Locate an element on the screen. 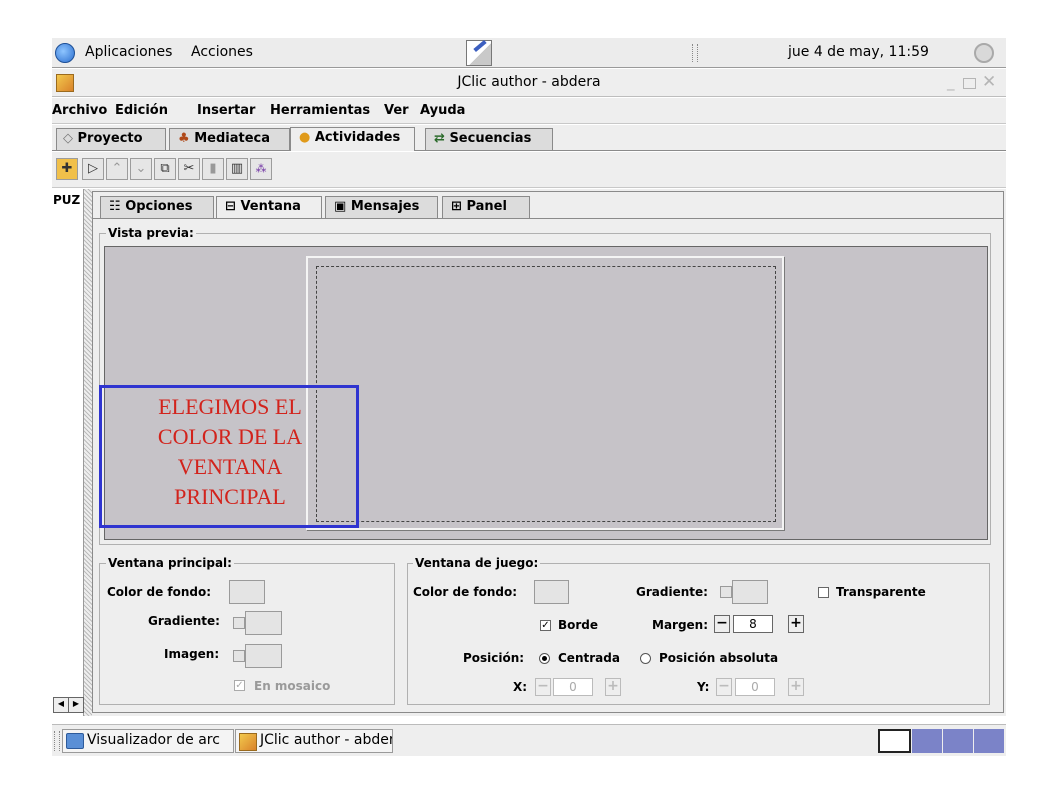 Image resolution: width=1058 pixels, height=793 pixels. tab-panel: ⊞ Panel is located at coordinates (486, 207).